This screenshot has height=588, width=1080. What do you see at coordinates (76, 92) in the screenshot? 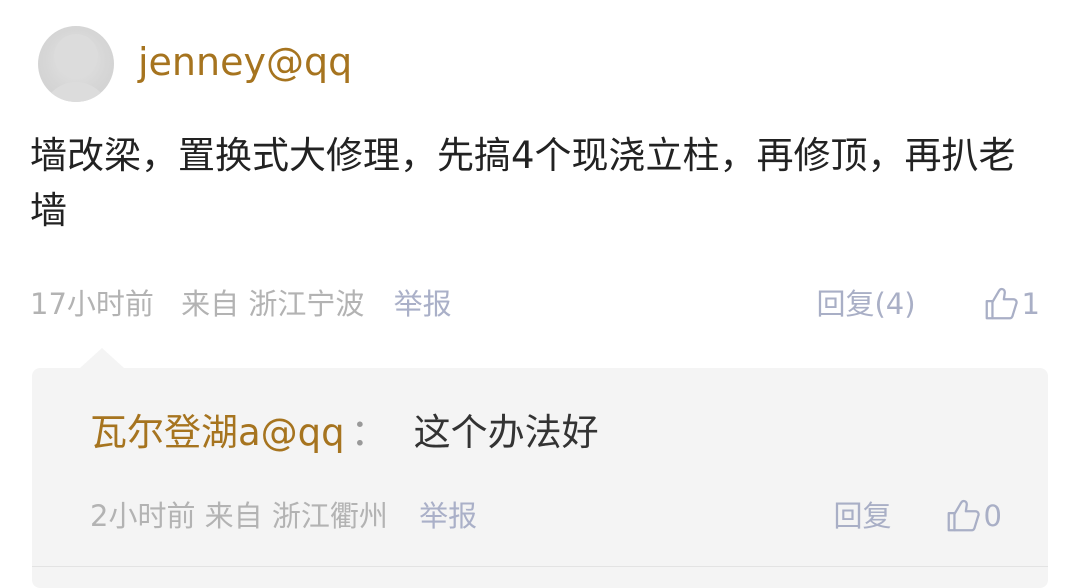
I see `avatar-shoulders-shape` at bounding box center [76, 92].